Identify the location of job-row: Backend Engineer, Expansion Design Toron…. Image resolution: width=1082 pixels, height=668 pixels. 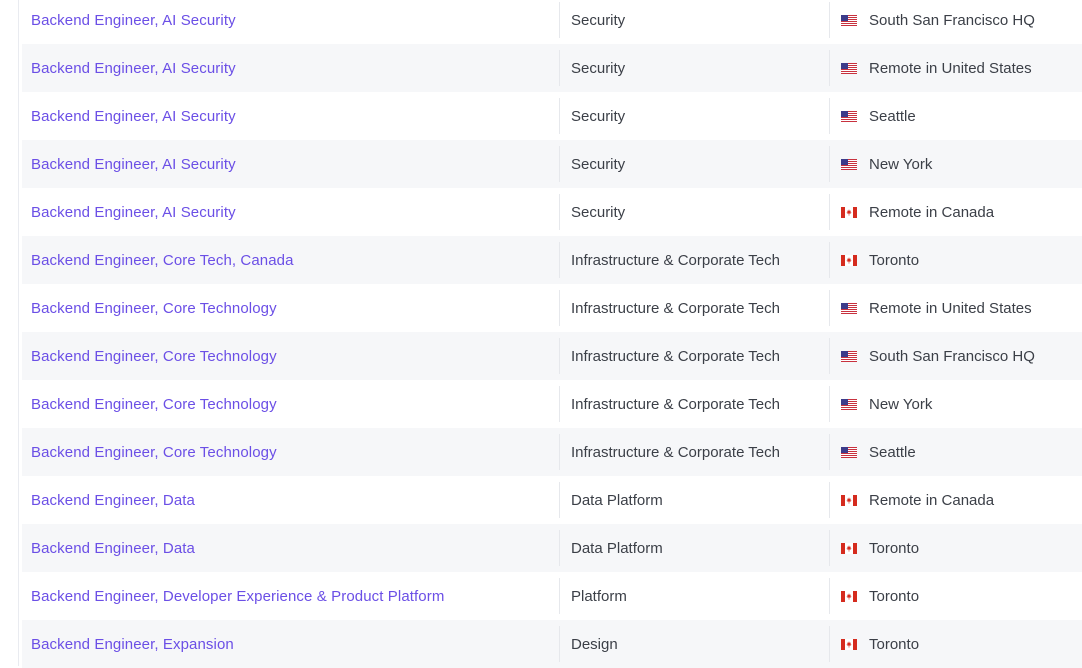
(552, 644).